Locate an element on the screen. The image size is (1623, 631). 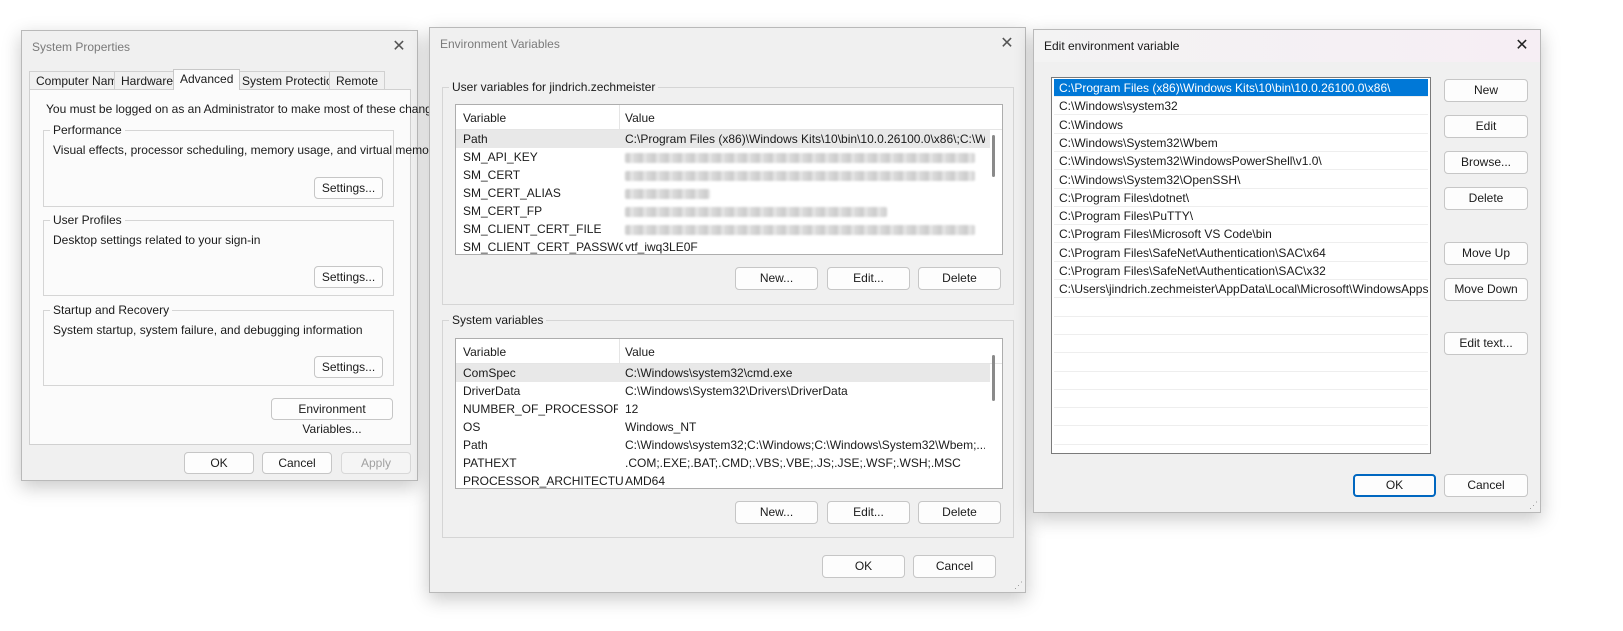
user-profiles-desc: Desktop settings related to your sign-in is located at coordinates (157, 240).